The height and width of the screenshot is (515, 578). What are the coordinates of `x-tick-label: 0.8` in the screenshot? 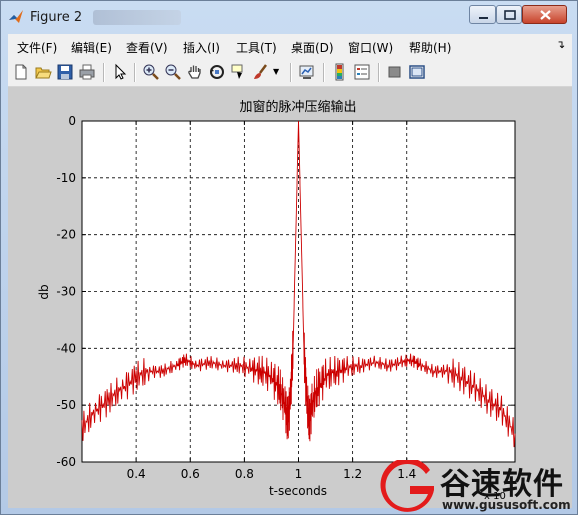 It's located at (244, 474).